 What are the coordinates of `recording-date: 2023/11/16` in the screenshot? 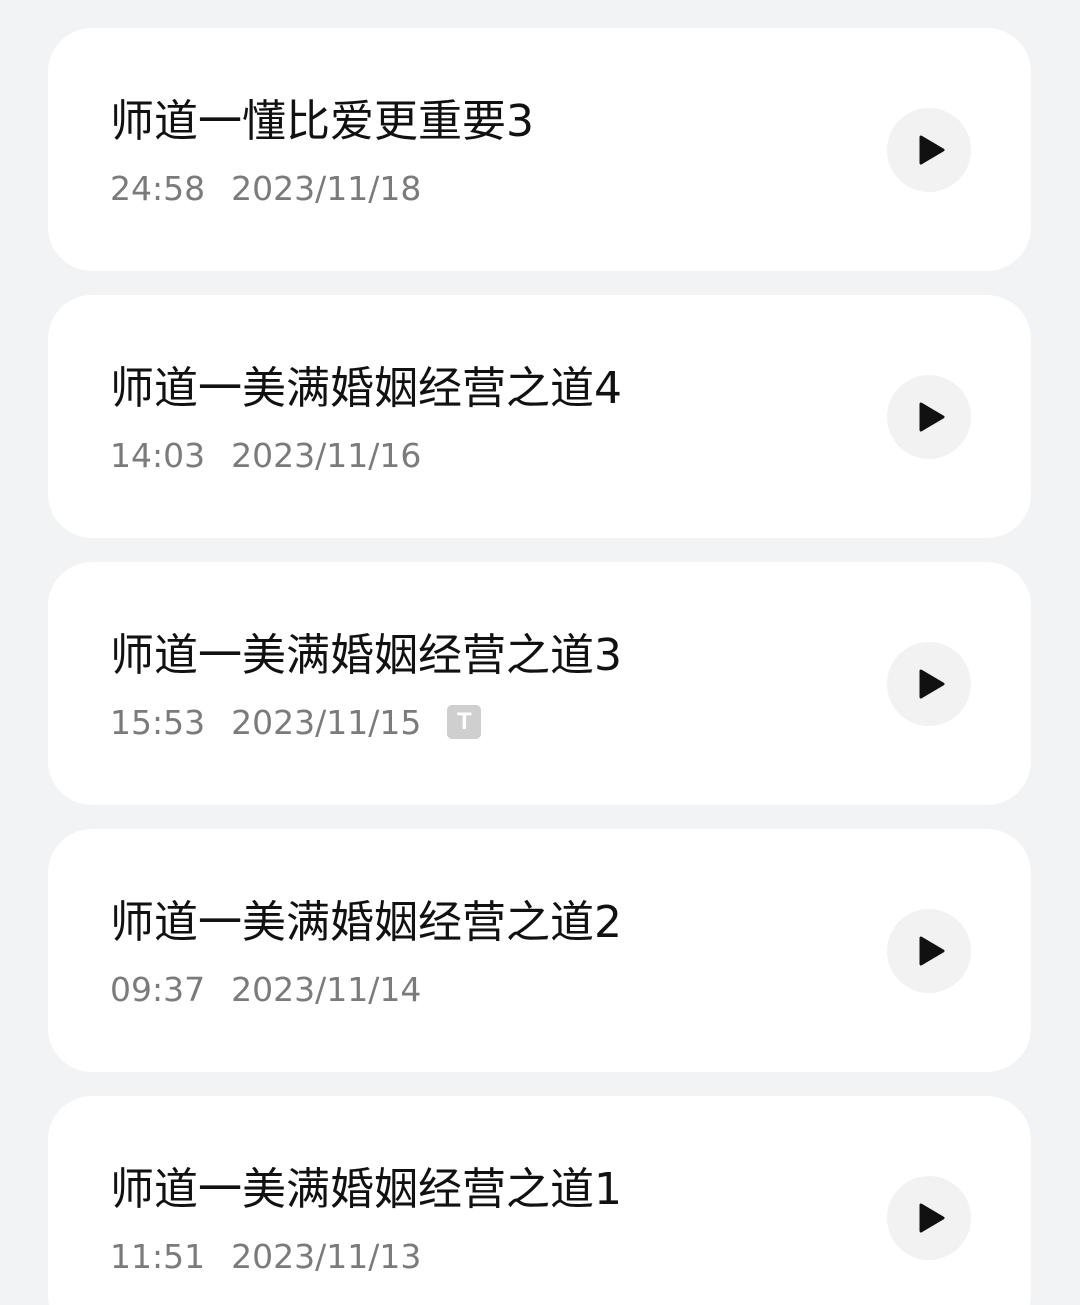 It's located at (326, 455).